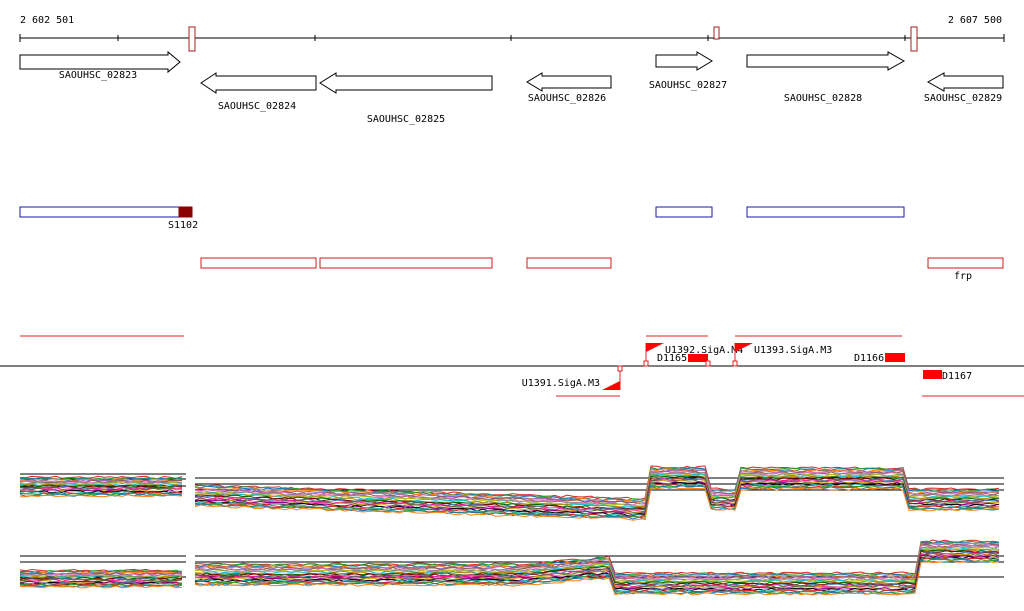 Image resolution: width=1024 pixels, height=611 pixels. What do you see at coordinates (869, 358) in the screenshot?
I see `d1166-label: D1166` at bounding box center [869, 358].